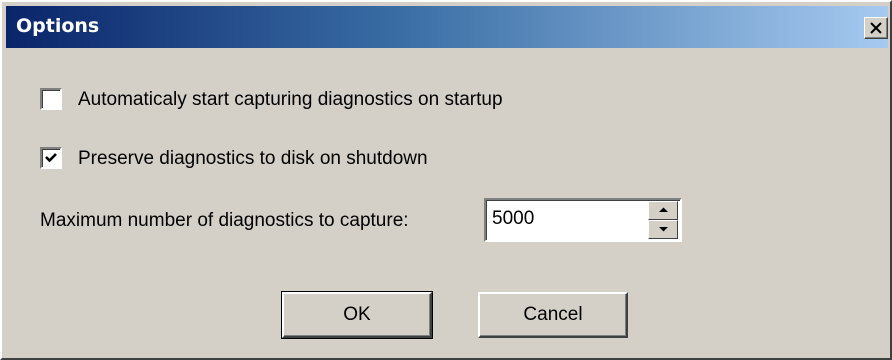 The image size is (892, 360). I want to click on max-count-spinner: 5000, so click(583, 220).